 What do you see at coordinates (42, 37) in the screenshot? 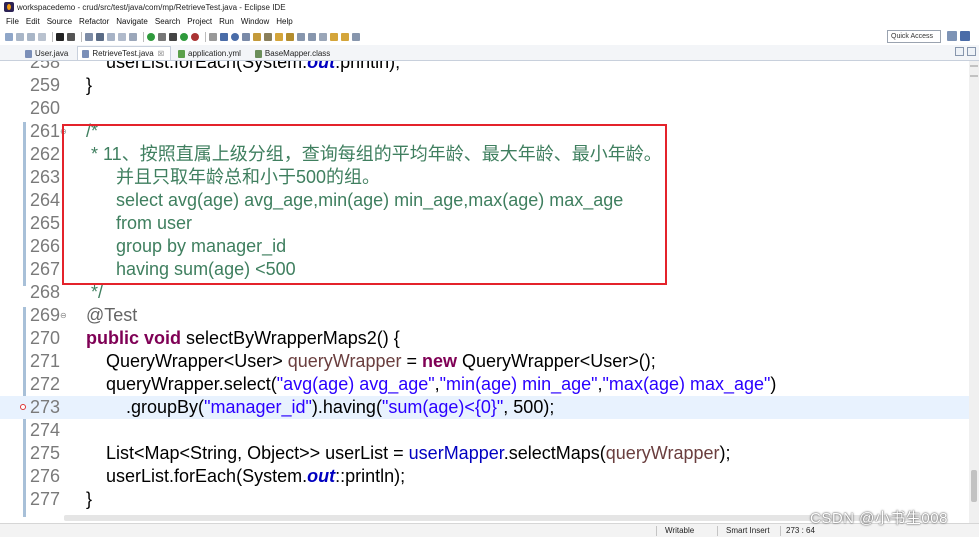
I see `print-icon` at bounding box center [42, 37].